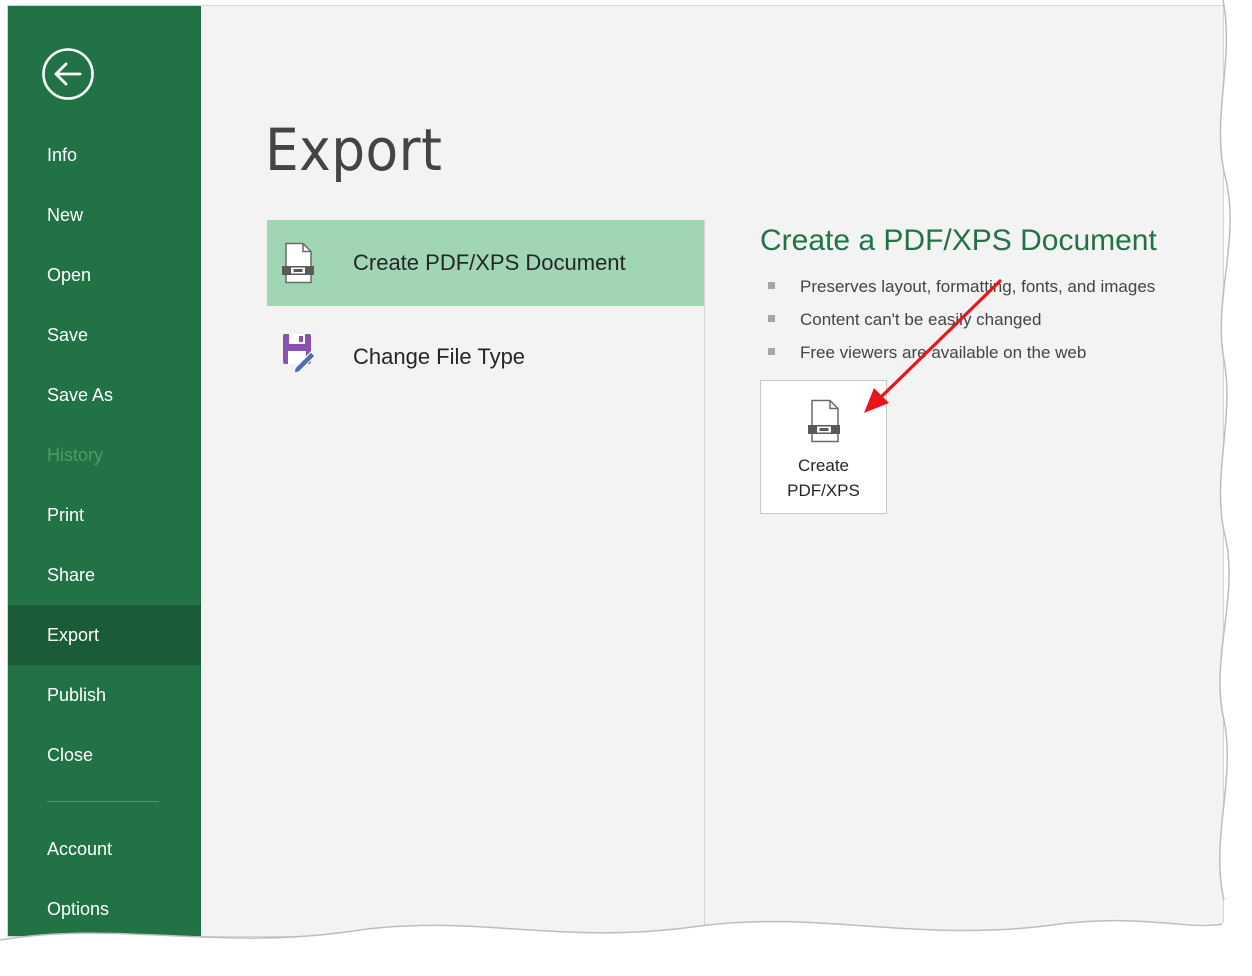 This screenshot has height=976, width=1252. What do you see at coordinates (78, 909) in the screenshot?
I see `sidebar-item-label: Options` at bounding box center [78, 909].